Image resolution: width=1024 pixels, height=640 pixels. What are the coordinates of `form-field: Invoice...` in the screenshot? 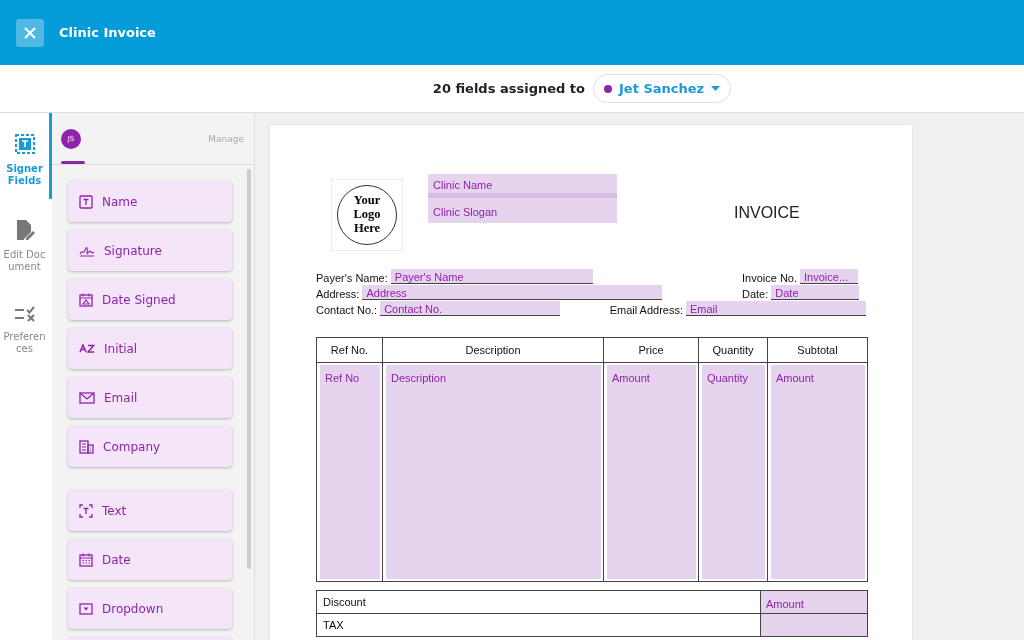 It's located at (829, 276).